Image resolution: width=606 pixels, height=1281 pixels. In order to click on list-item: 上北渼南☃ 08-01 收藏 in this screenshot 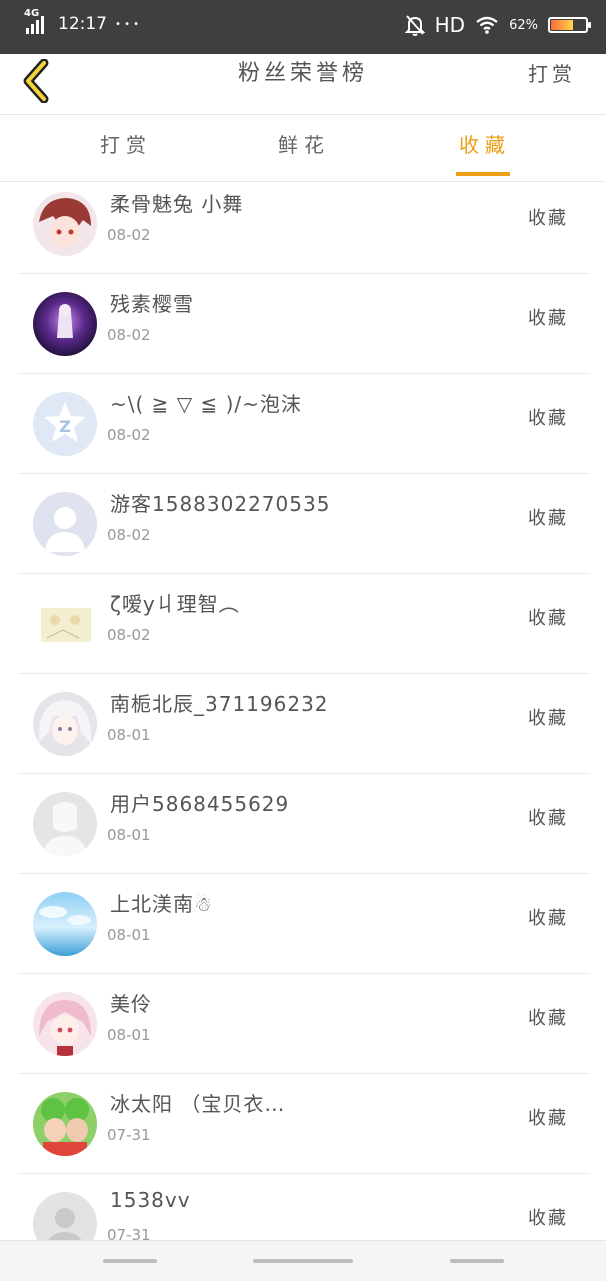, I will do `click(304, 924)`.